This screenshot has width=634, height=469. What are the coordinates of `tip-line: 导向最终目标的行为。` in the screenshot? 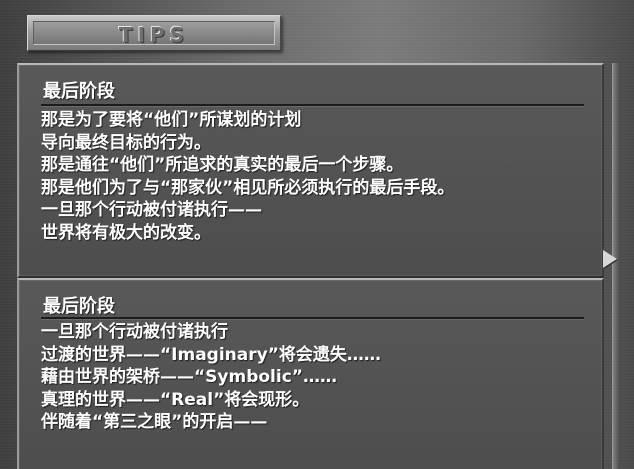 It's located at (126, 142).